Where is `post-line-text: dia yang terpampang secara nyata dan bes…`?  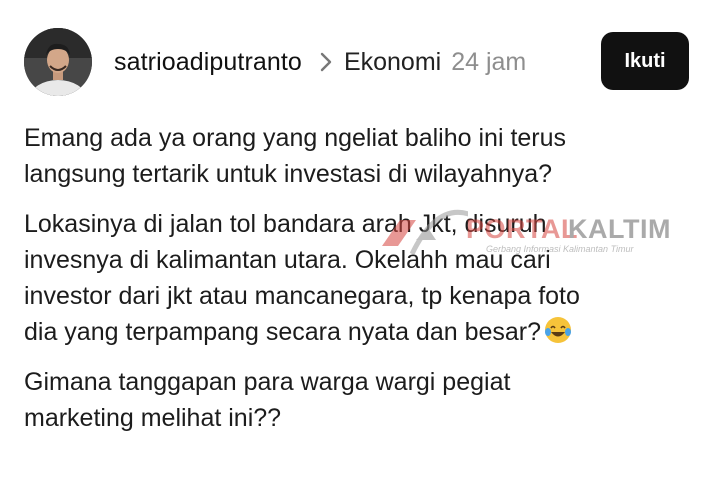 post-line-text: dia yang terpampang secara nyata dan bes… is located at coordinates (283, 332).